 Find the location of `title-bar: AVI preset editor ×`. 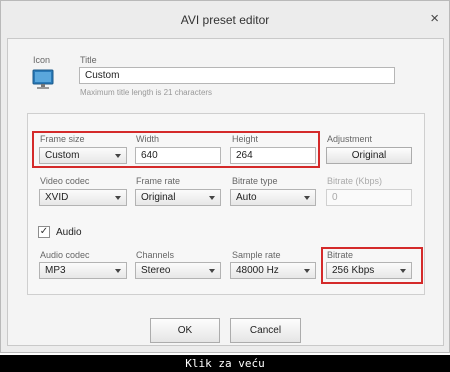

title-bar: AVI preset editor × is located at coordinates (225, 19).